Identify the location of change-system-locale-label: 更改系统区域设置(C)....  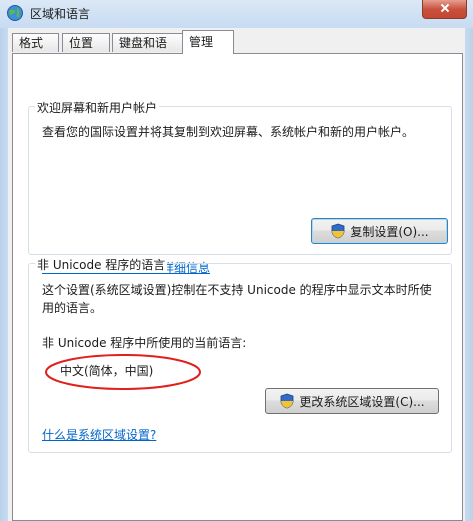
(362, 401).